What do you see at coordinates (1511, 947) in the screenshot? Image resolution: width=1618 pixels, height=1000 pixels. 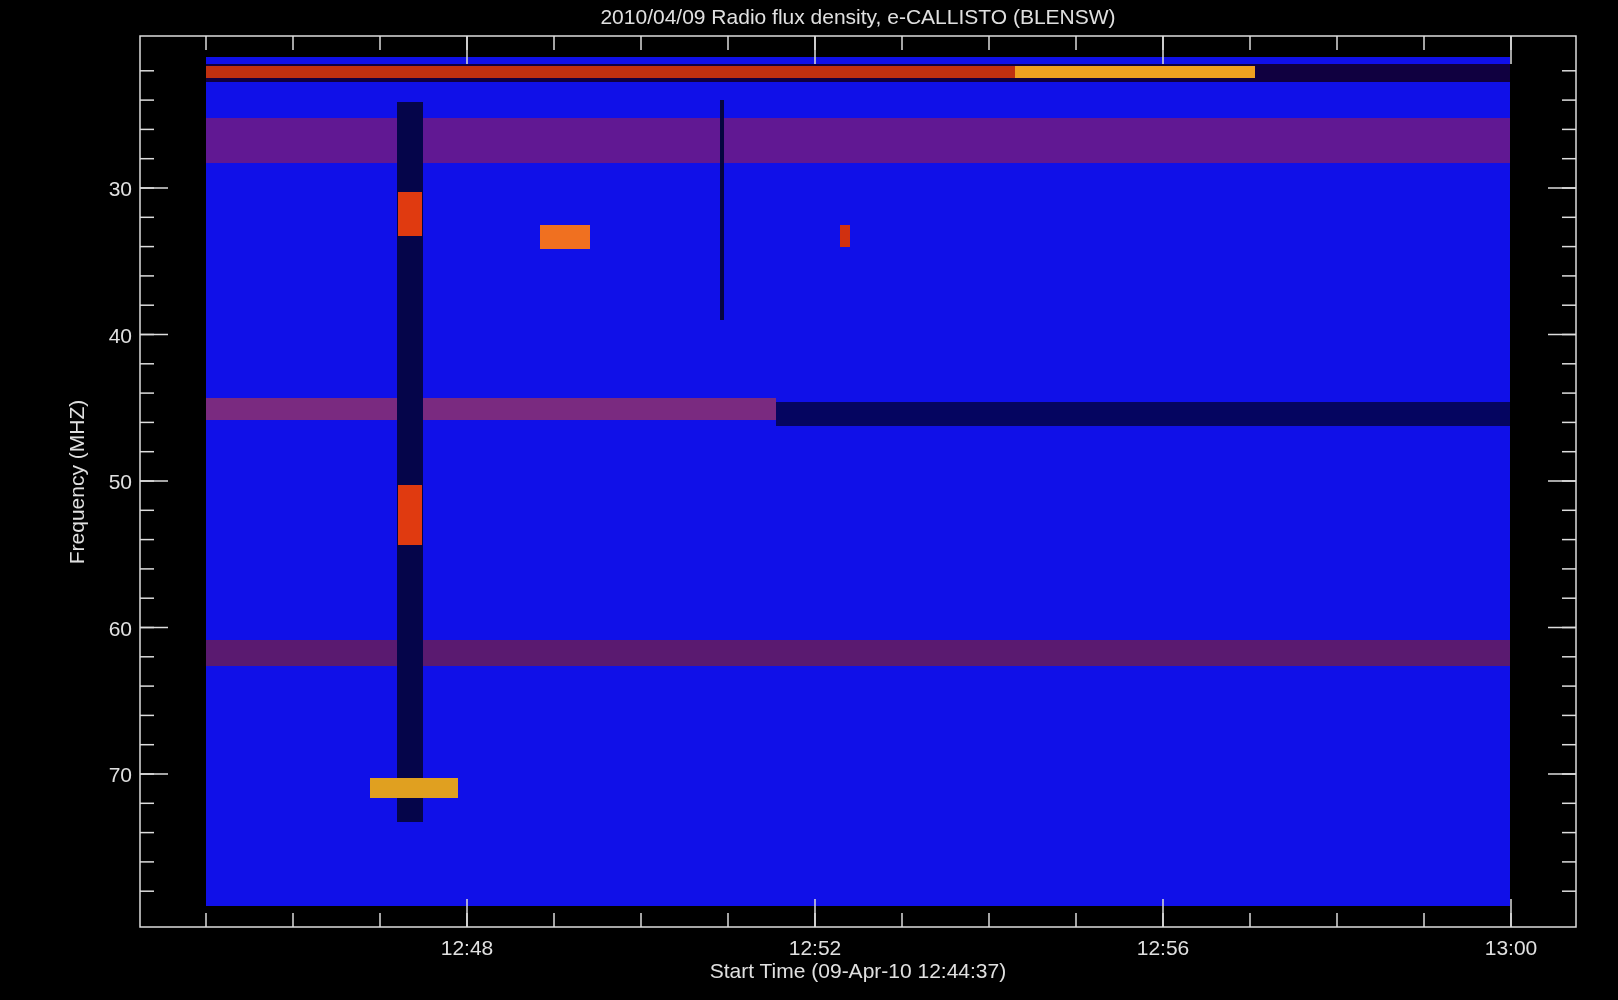 I see `x-tick-label: 13:00` at bounding box center [1511, 947].